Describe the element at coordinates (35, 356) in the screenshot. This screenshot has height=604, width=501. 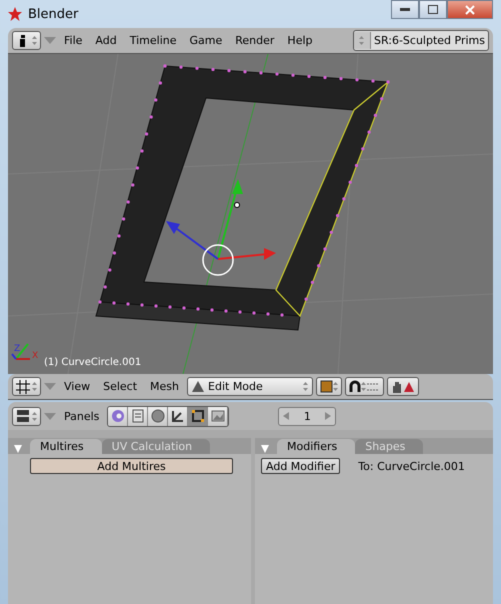
I see `axis-label: X` at that location.